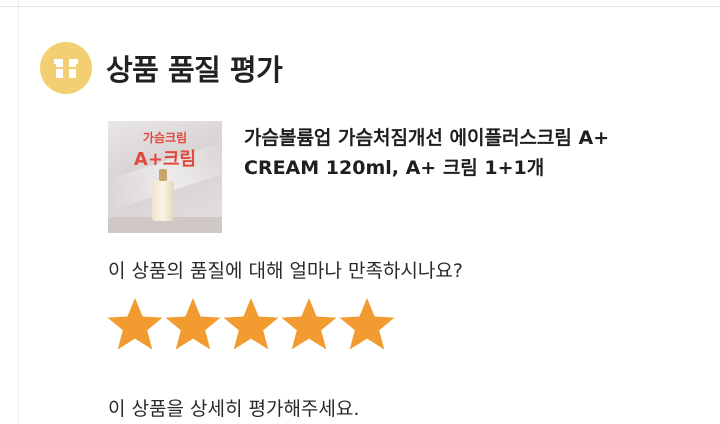 This screenshot has height=424, width=720. Describe the element at coordinates (163, 195) in the screenshot. I see `product-bottle-image` at that location.